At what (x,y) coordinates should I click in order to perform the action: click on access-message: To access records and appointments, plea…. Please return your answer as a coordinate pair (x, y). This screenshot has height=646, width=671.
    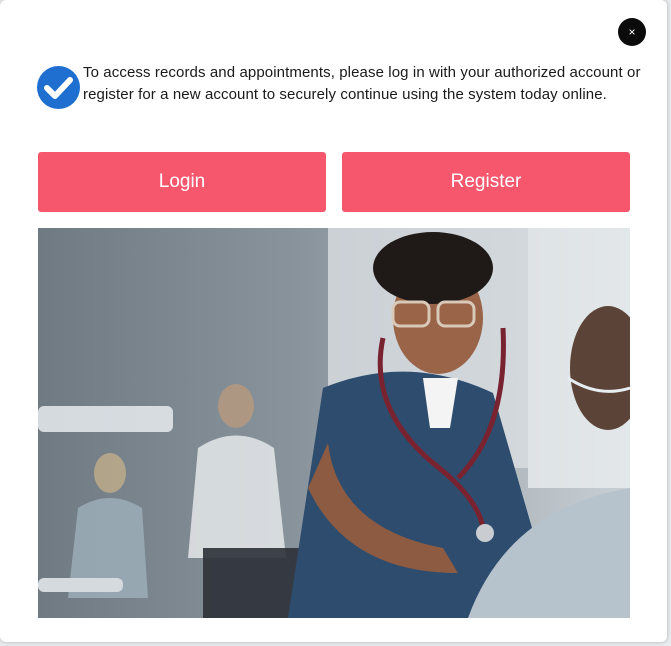
    Looking at the image, I should click on (362, 83).